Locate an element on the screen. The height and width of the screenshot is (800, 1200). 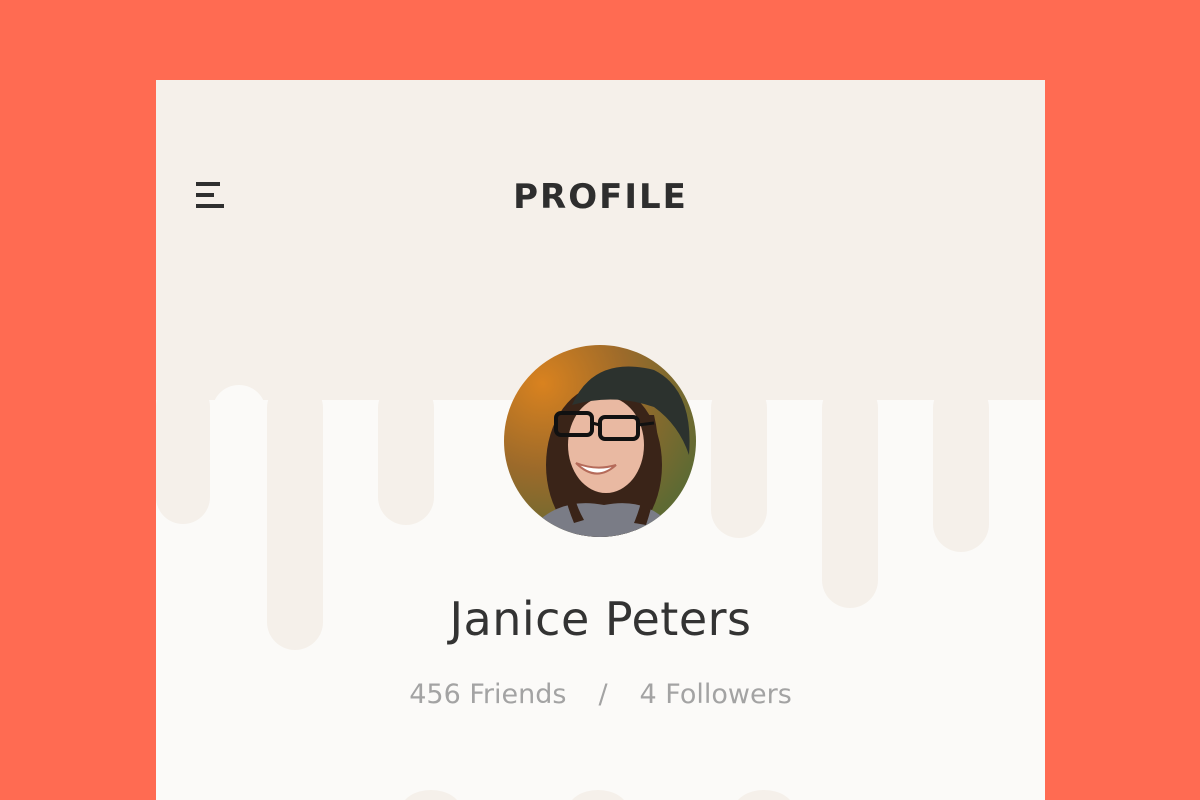
page-title: PROFILE is located at coordinates (600, 197).